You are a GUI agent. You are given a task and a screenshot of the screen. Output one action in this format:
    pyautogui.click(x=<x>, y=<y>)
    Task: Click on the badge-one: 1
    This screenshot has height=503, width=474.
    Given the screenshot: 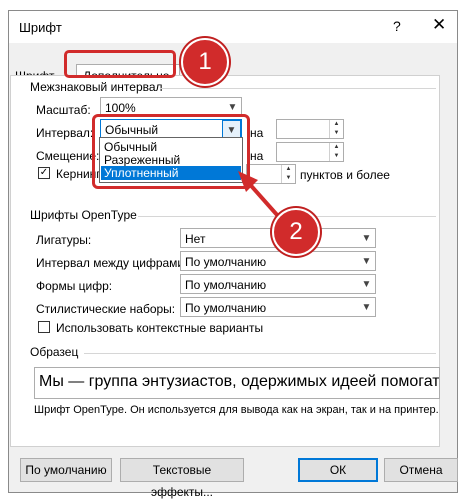 What is the action you would take?
    pyautogui.click(x=205, y=62)
    